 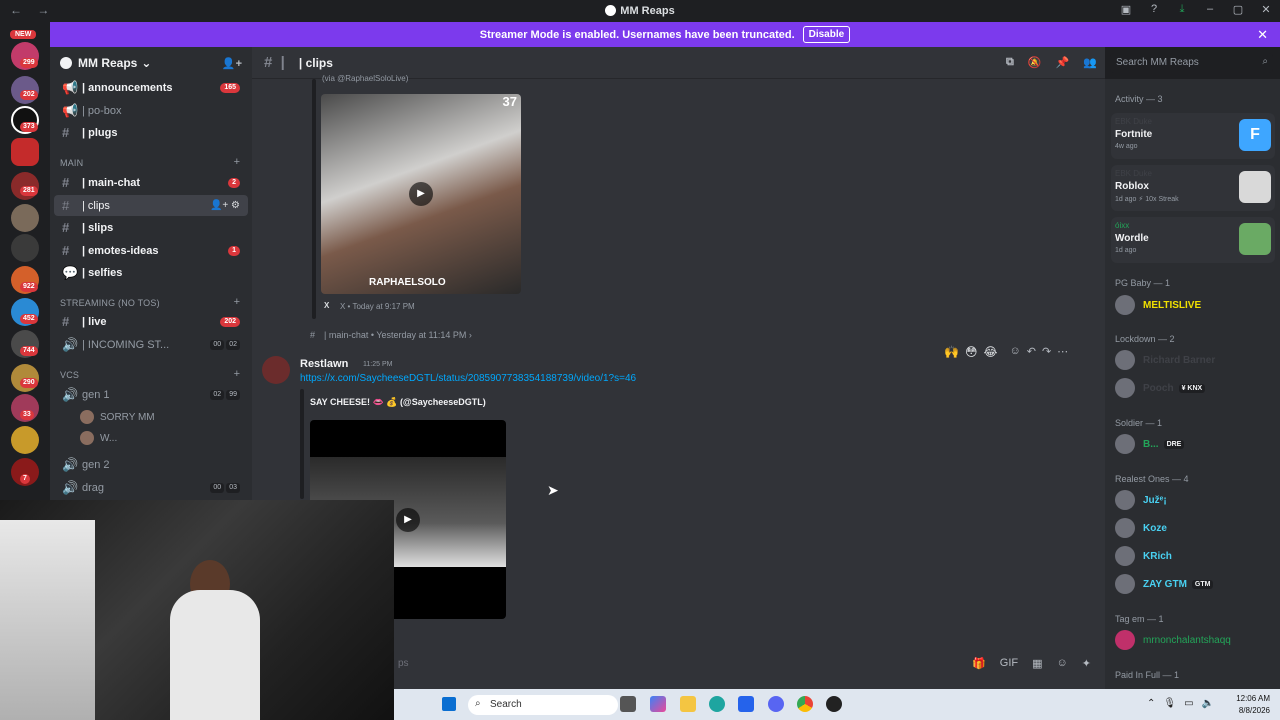 I want to click on member-item: Južᵉ¡, so click(x=1141, y=500).